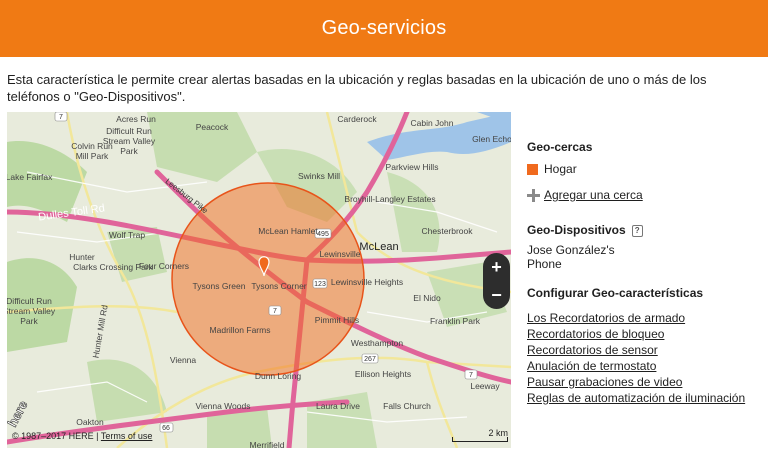  Describe the element at coordinates (533, 195) in the screenshot. I see `plus-icon` at that location.